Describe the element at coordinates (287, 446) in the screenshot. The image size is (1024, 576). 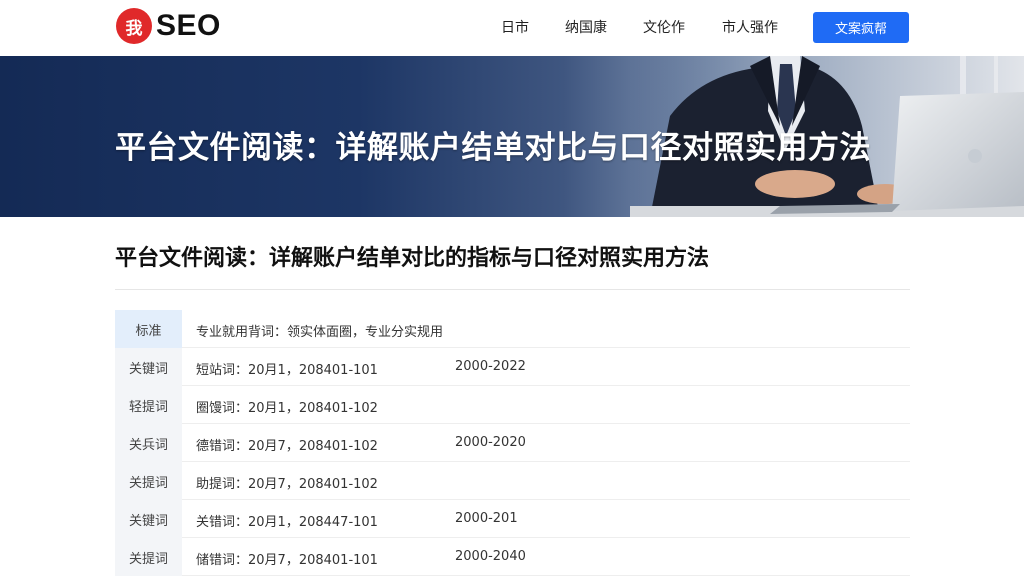
I see `row-desc: 德错词：20月7，208401-102` at that location.